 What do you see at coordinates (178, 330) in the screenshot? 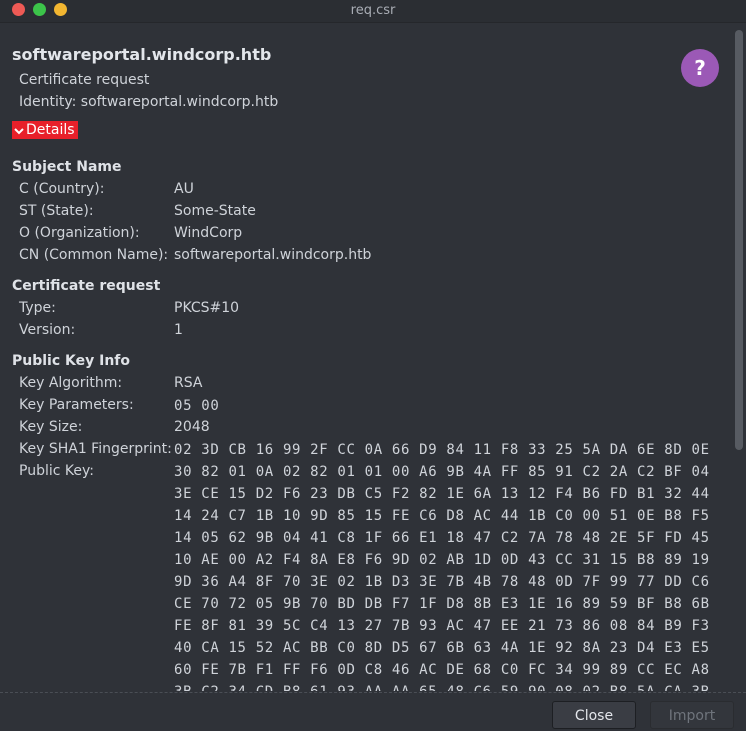
I see `field-value: 1` at bounding box center [178, 330].